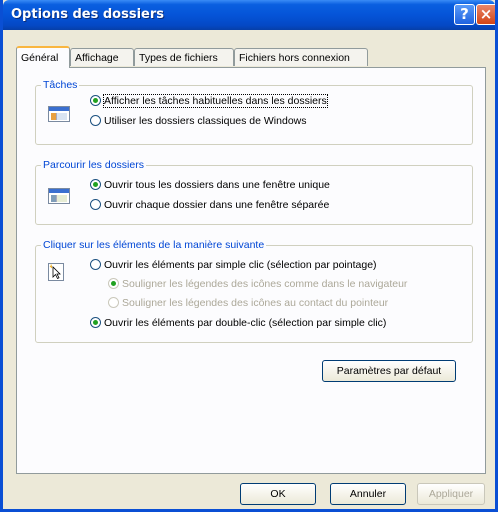 This screenshot has height=512, width=498. I want to click on ok-button: OK, so click(278, 494).